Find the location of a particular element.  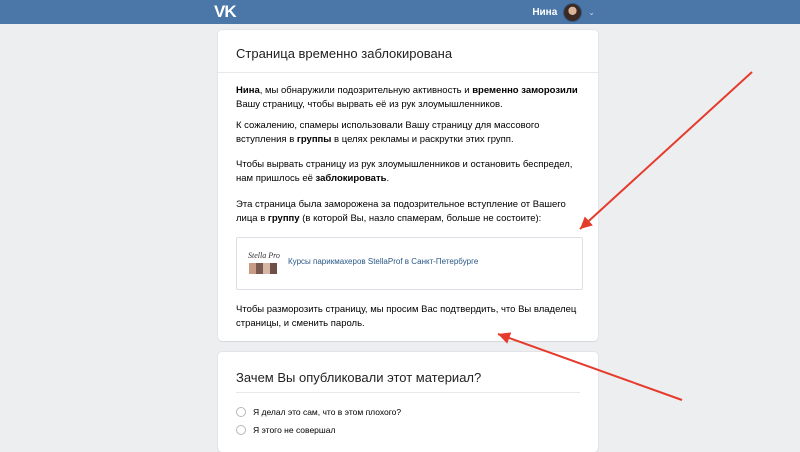

paragraph-bold: группу is located at coordinates (283, 218).